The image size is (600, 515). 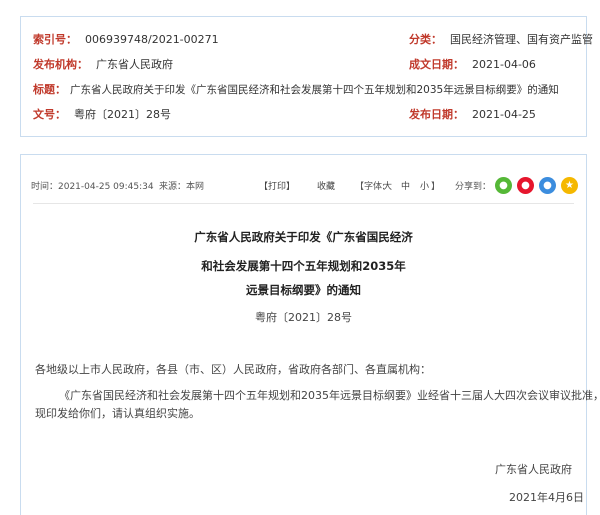 I want to click on doc-number-row: 文号： 粤府〔2021〕28号, so click(x=102, y=115).